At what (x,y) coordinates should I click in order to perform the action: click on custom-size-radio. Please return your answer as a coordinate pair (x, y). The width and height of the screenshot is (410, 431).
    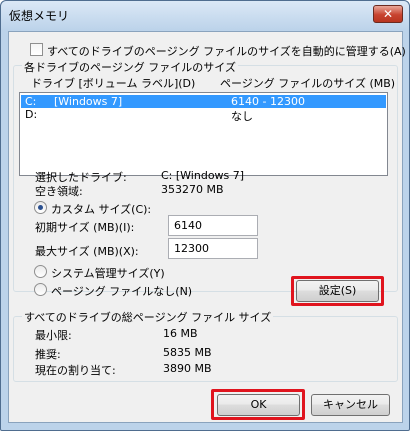
    Looking at the image, I should click on (40, 207).